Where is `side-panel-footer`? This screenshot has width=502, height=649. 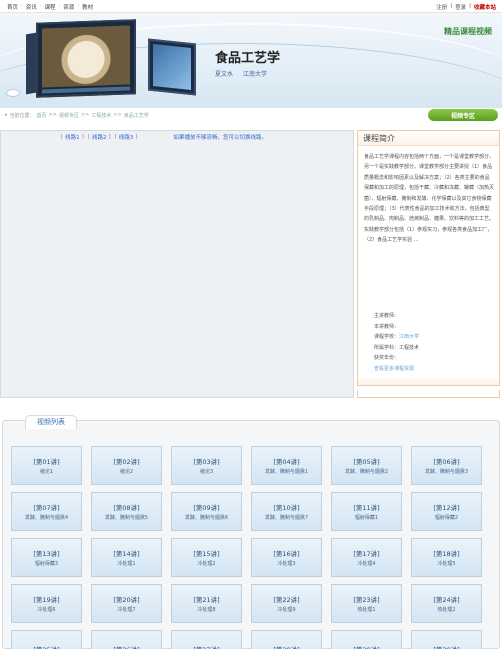 side-panel-footer is located at coordinates (428, 394).